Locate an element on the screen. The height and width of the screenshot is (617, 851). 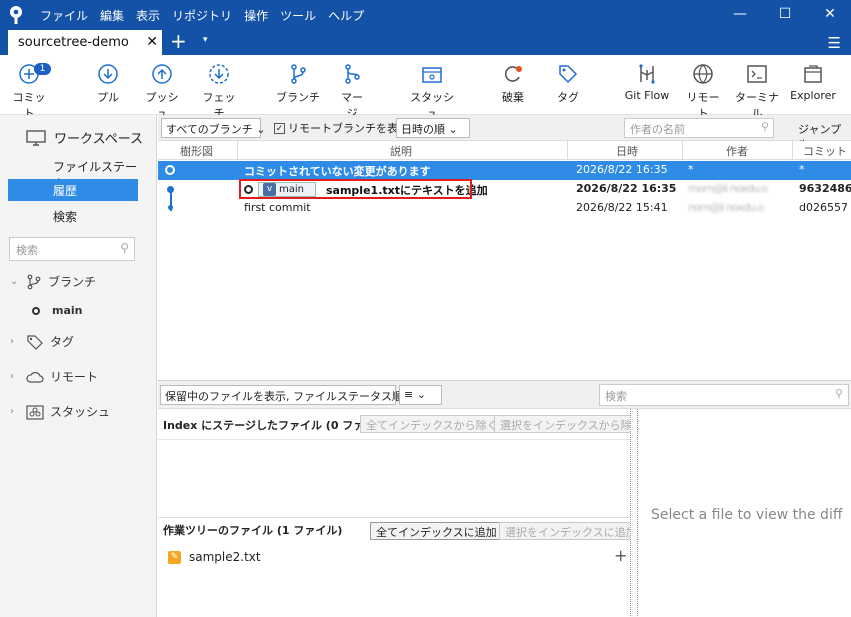
col-date: 日時 is located at coordinates (627, 151).